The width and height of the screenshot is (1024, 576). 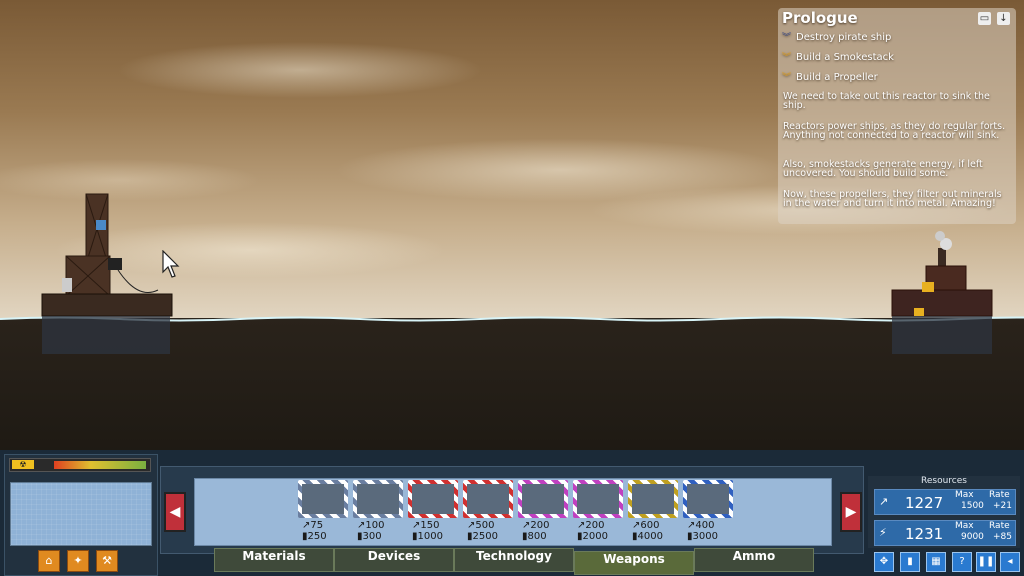 I want to click on weapon-card: ↗75 ▮250, so click(x=323, y=511).